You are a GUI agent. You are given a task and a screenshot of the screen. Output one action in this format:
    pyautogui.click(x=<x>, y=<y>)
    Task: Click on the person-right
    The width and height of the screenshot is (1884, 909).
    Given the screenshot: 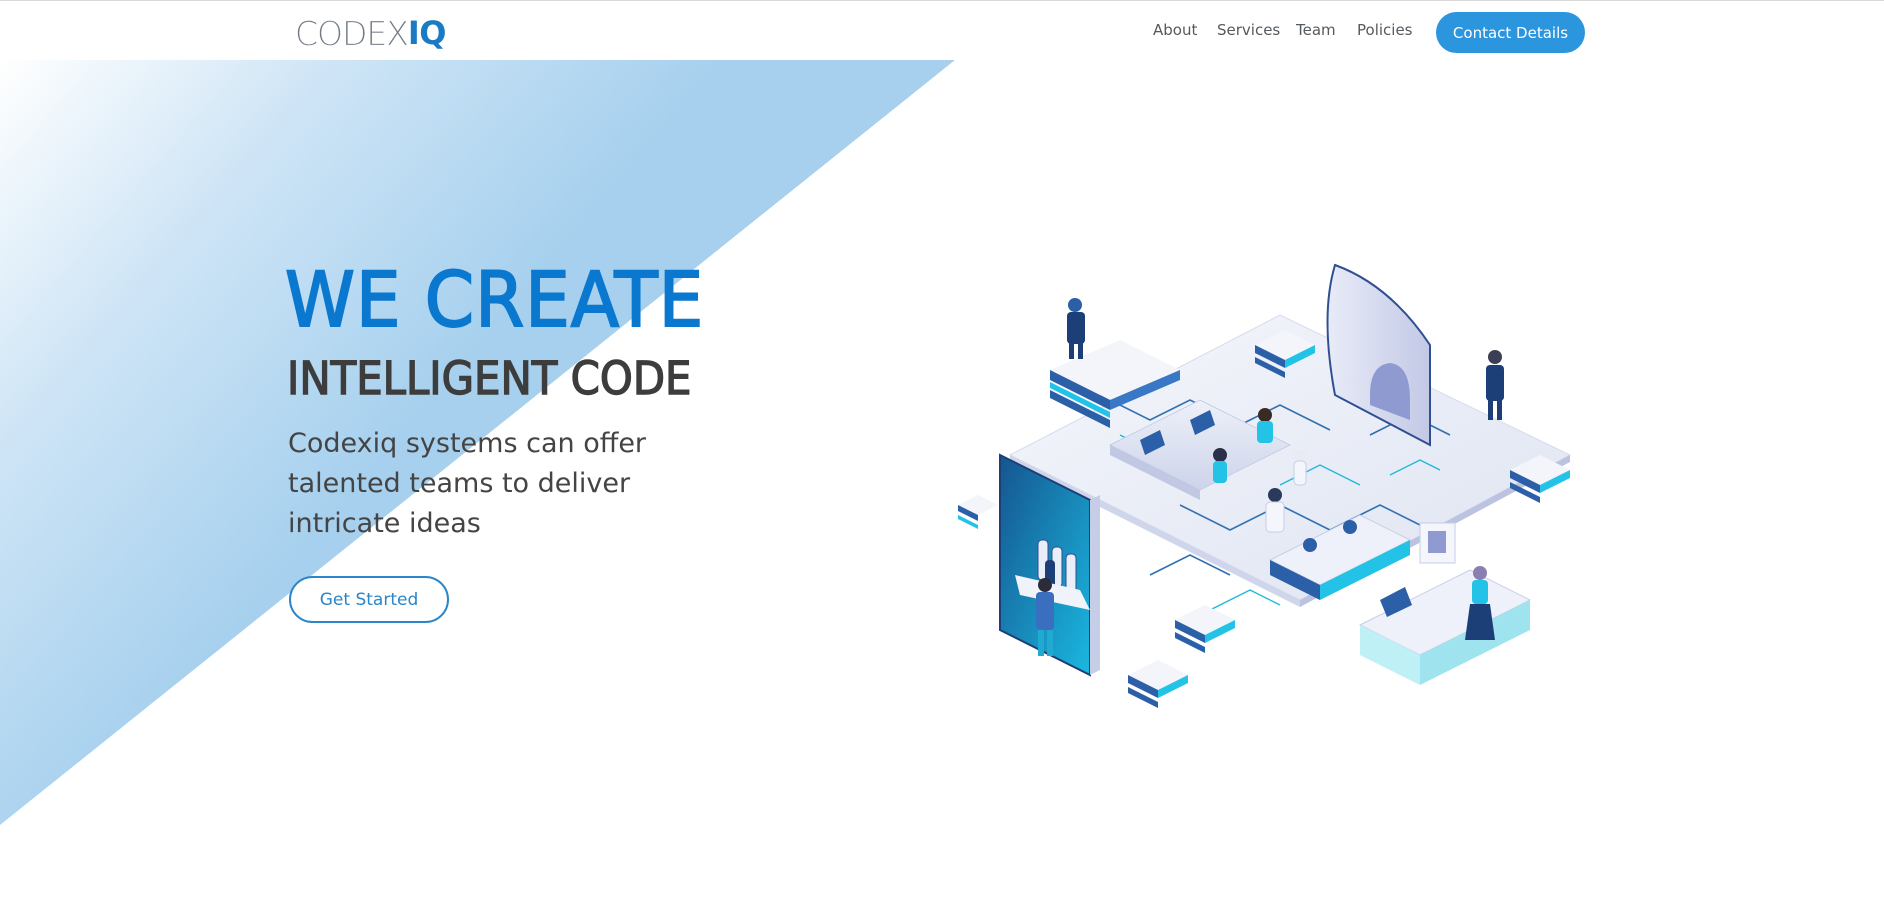 What is the action you would take?
    pyautogui.click(x=1495, y=385)
    